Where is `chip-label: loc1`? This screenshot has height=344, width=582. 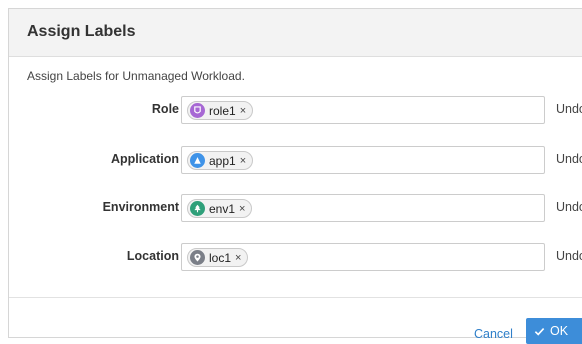 chip-label: loc1 is located at coordinates (220, 257).